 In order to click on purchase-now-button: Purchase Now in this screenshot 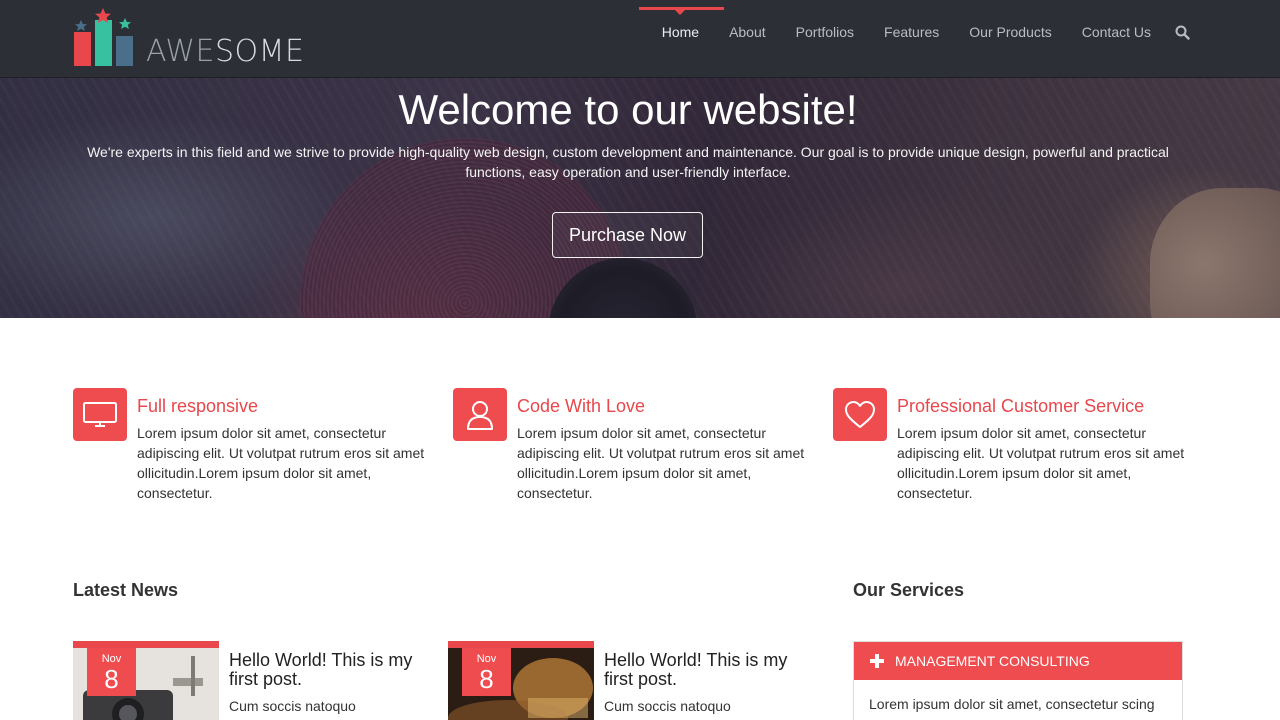, I will do `click(627, 235)`.